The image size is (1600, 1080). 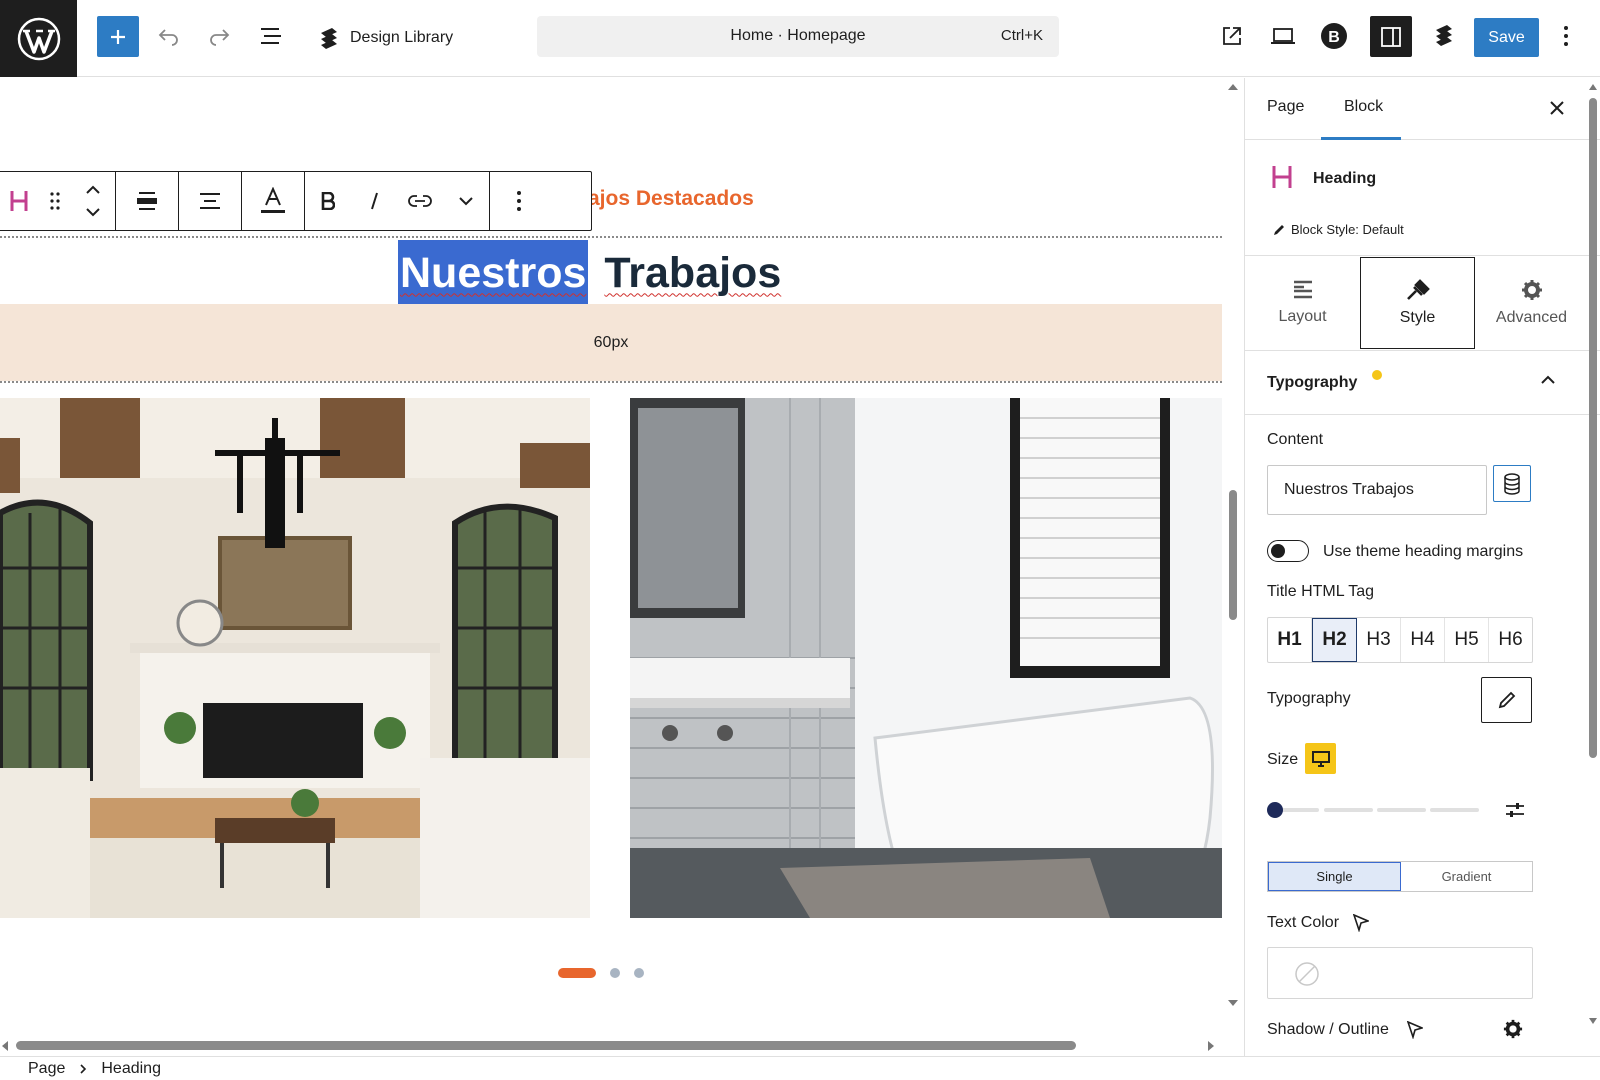 I want to click on external-link-icon, so click(x=1232, y=36).